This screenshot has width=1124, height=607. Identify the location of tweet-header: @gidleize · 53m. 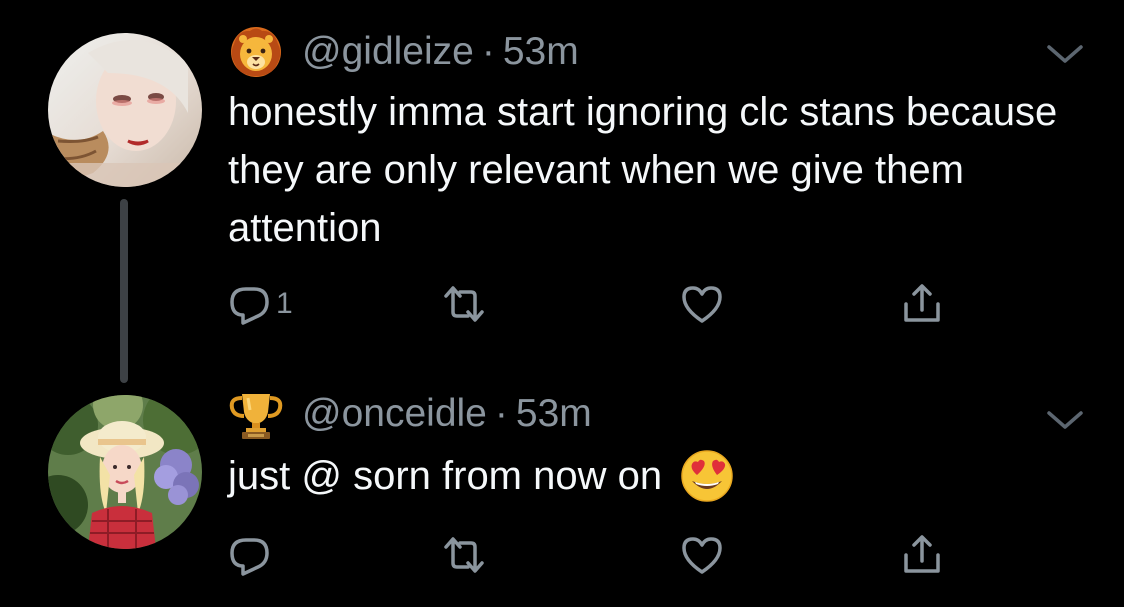
(403, 52).